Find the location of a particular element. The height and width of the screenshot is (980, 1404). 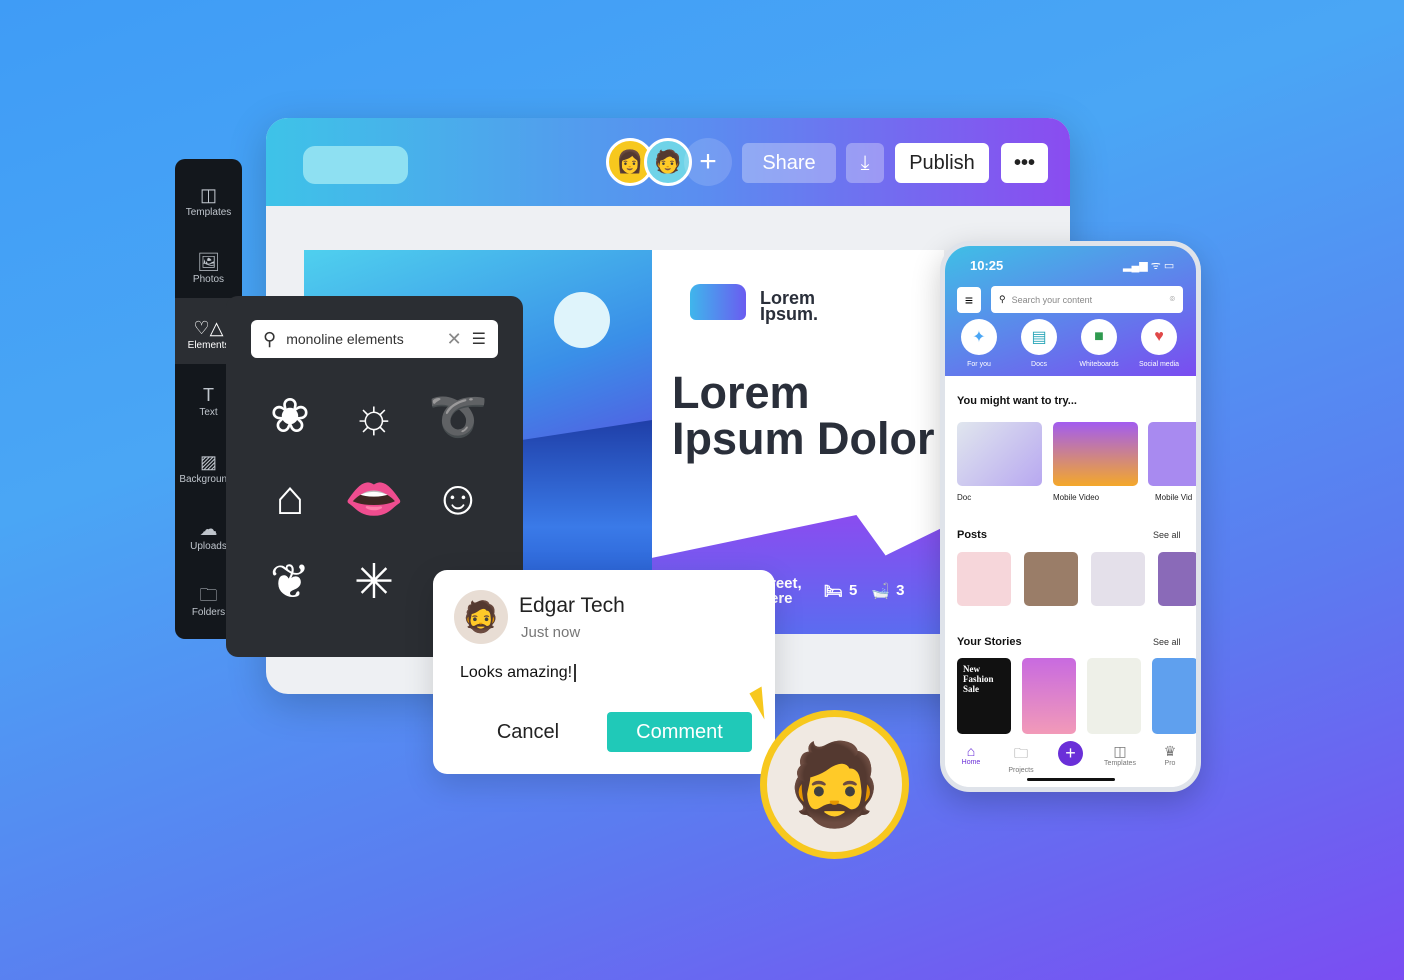

beds-count: 5 is located at coordinates (853, 590).